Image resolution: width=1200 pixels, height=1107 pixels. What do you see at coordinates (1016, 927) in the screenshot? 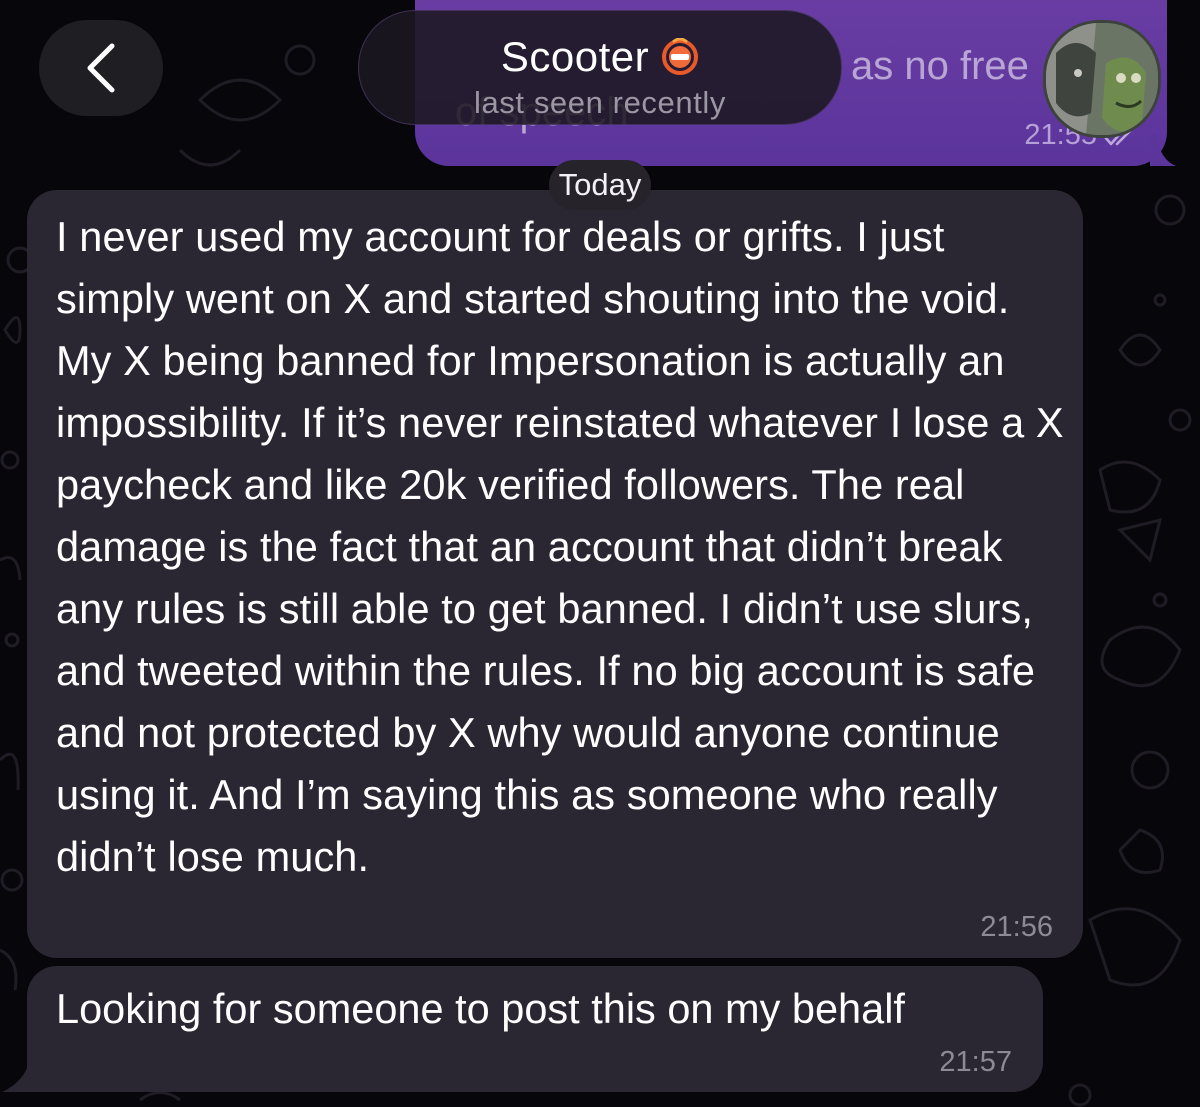
I see `message-time: 21:56` at bounding box center [1016, 927].